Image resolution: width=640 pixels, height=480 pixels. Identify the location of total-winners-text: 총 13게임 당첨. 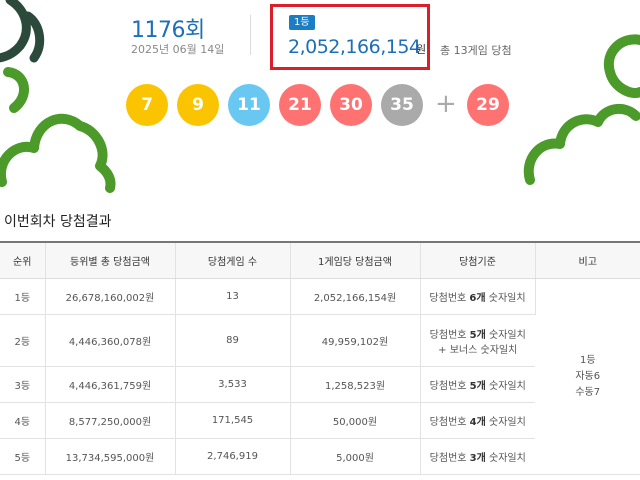
(476, 50).